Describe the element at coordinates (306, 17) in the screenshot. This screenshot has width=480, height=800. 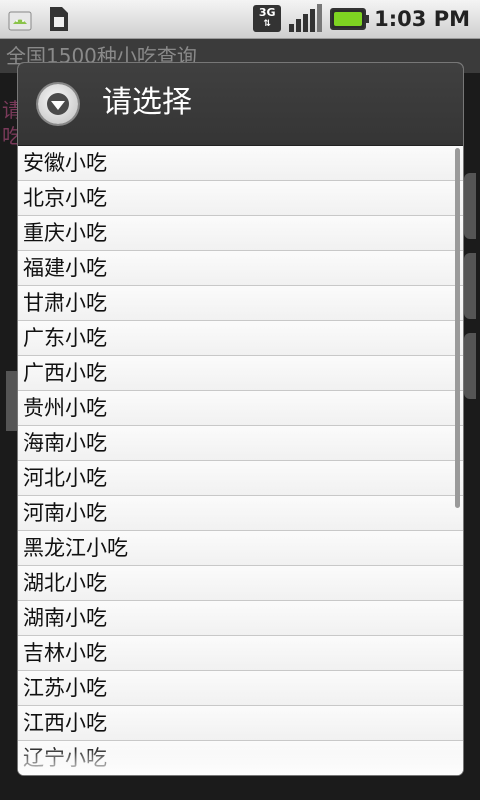
I see `signal-icon` at that location.